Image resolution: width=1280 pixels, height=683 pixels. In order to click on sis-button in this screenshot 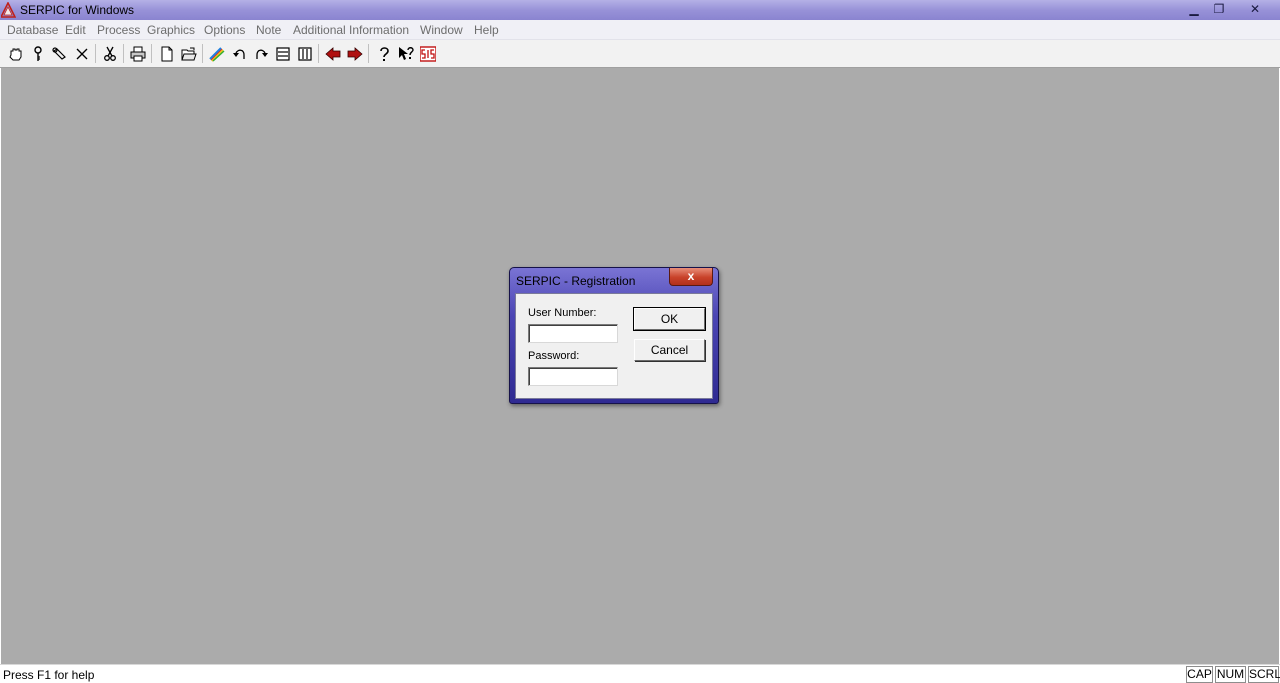, I will do `click(427, 53)`.